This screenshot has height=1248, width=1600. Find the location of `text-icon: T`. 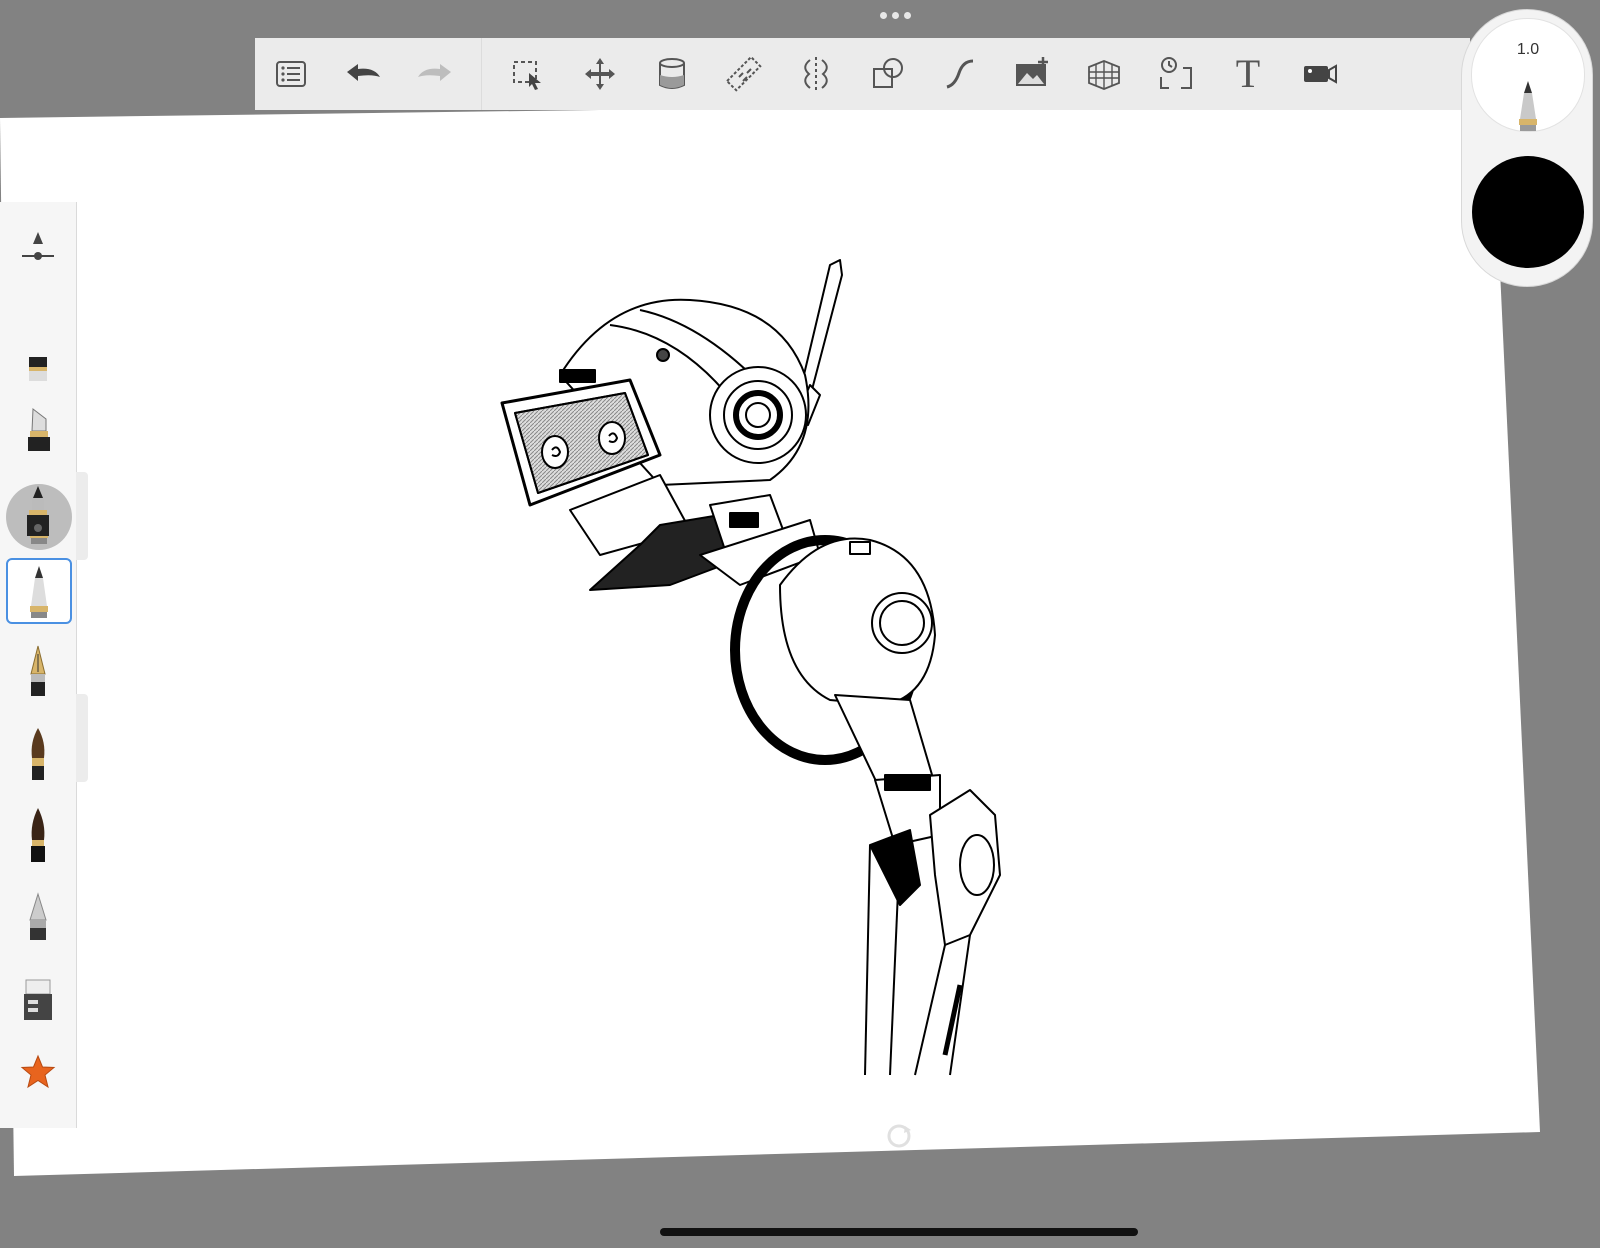

text-icon: T is located at coordinates (1248, 74).